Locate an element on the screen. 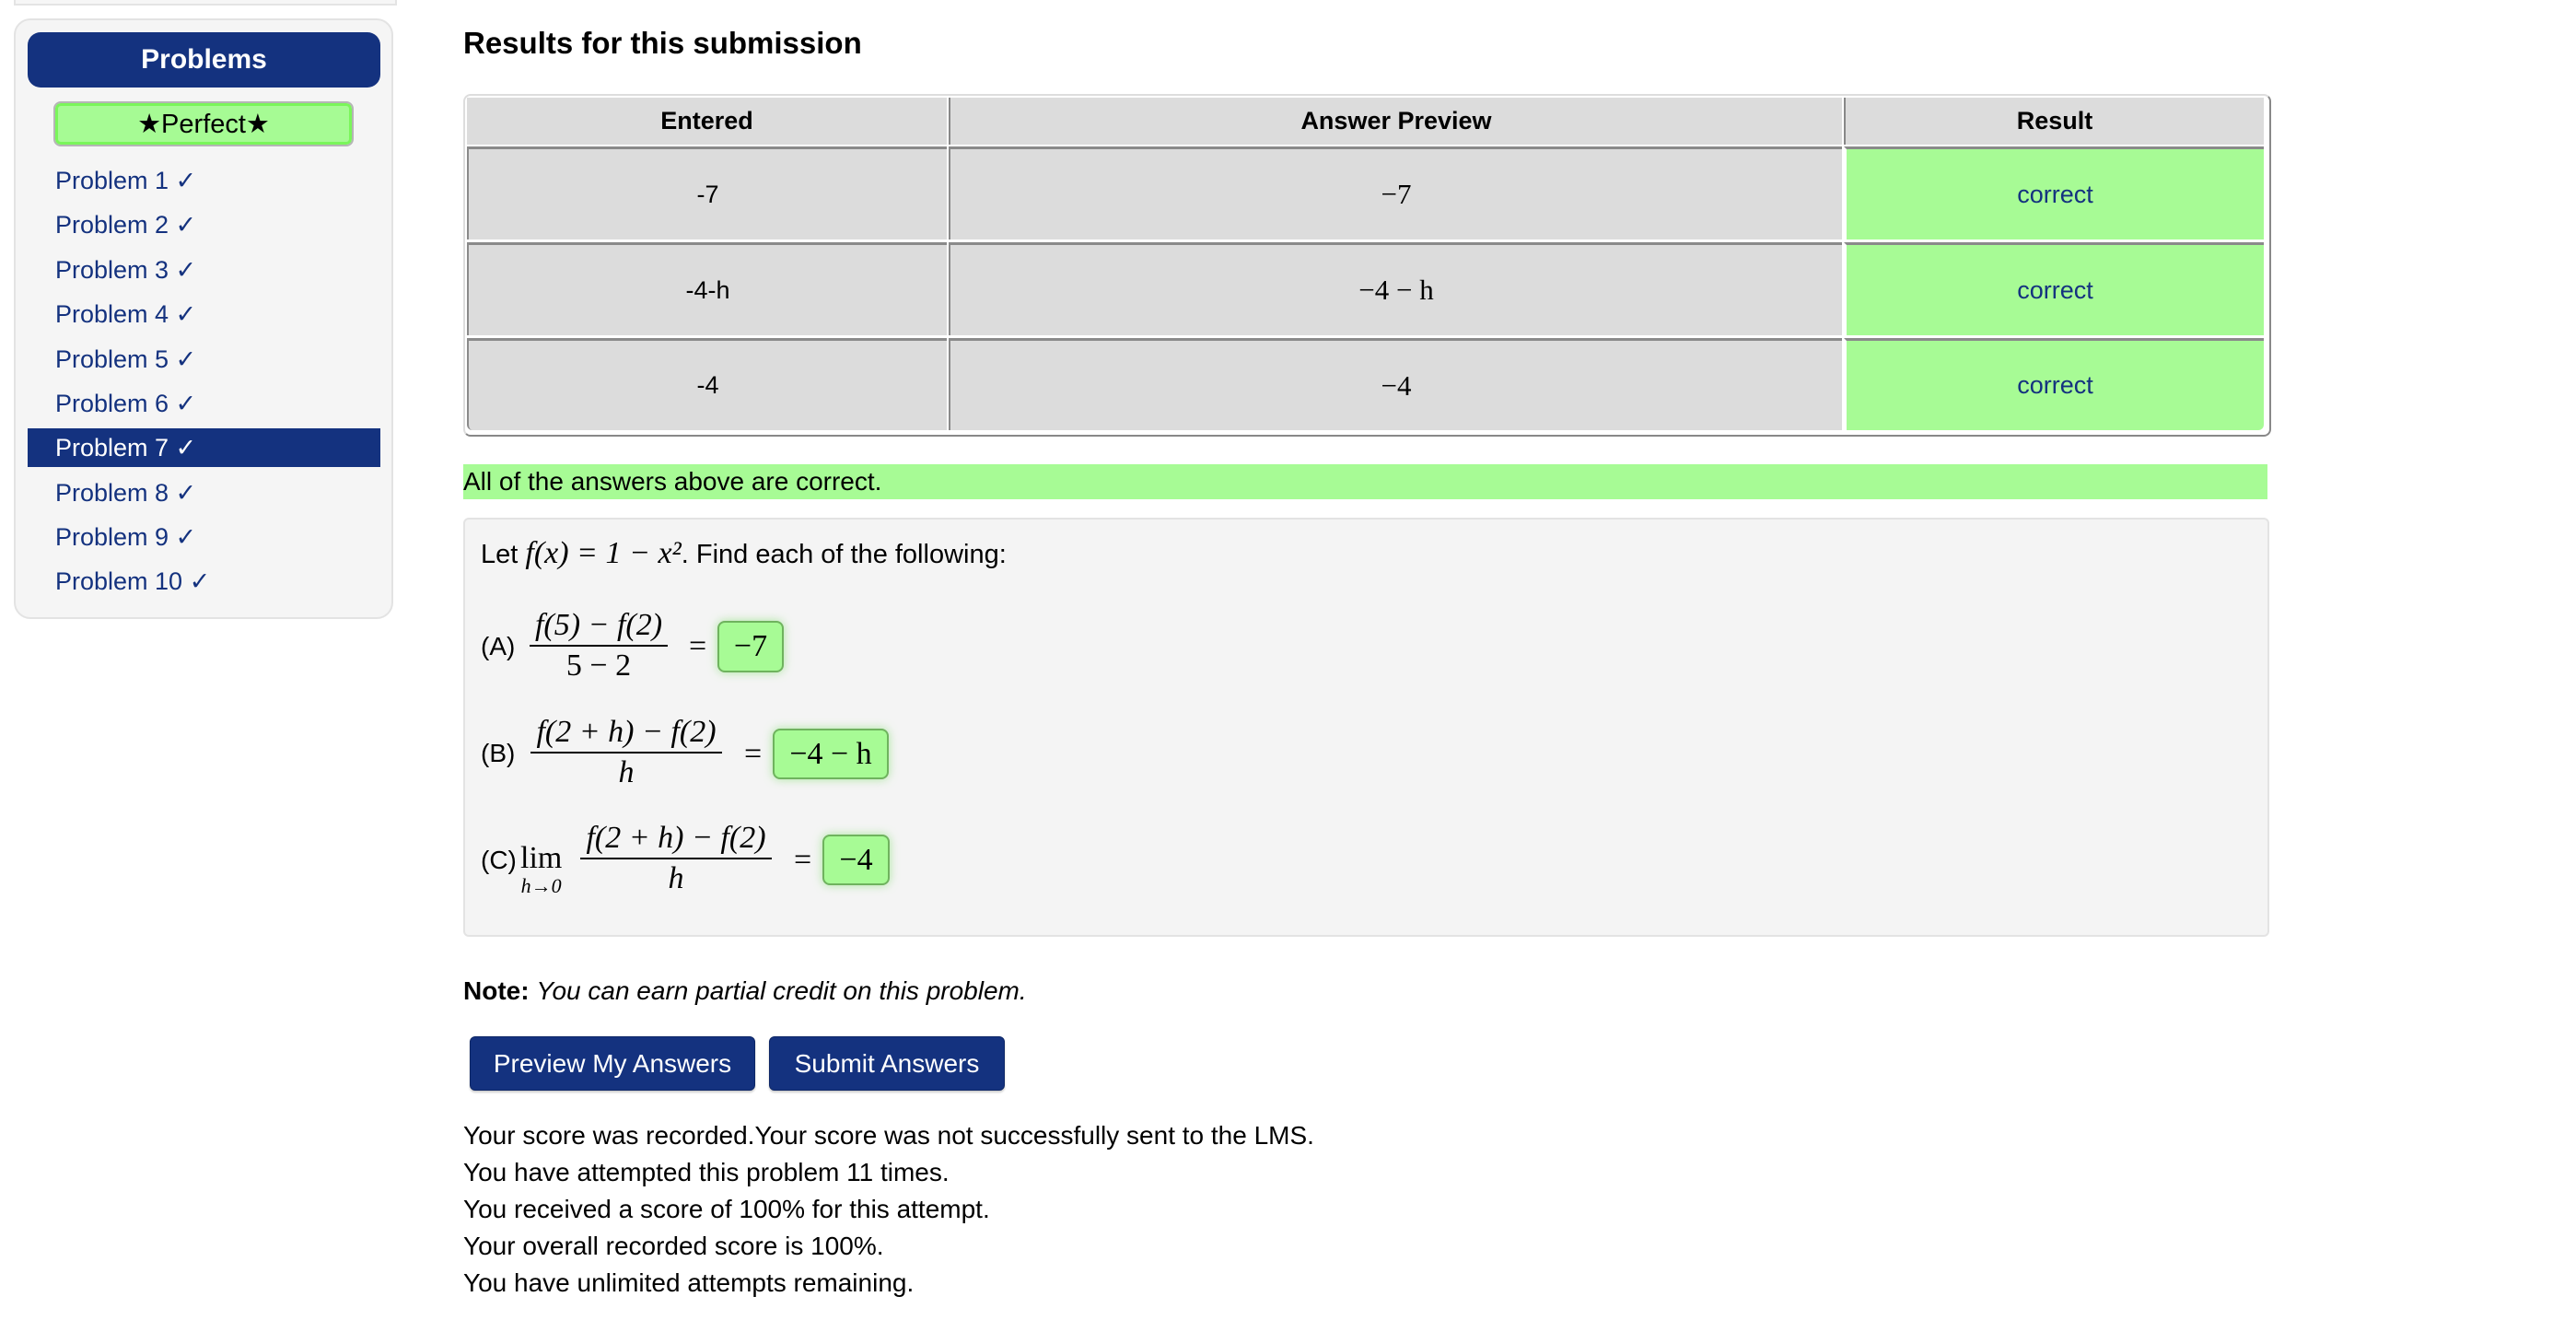 The image size is (2576, 1320). sidebar-item-problem-8: Problem 8 ✓ is located at coordinates (204, 493).